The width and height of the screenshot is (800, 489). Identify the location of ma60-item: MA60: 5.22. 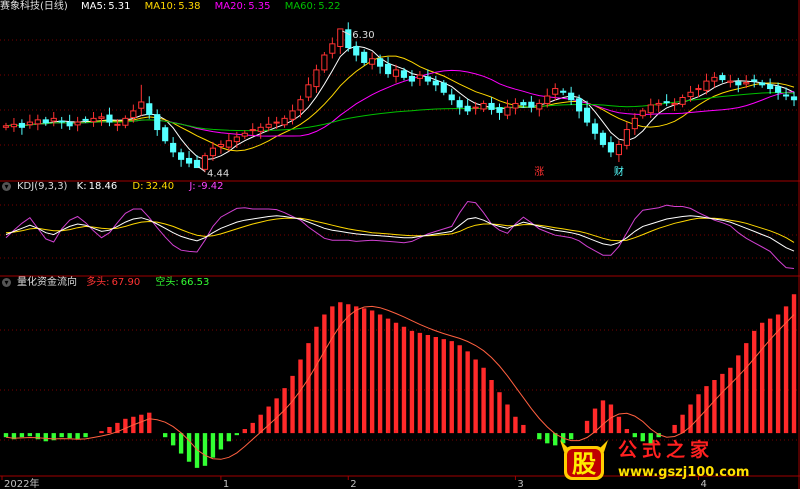
(316, 6).